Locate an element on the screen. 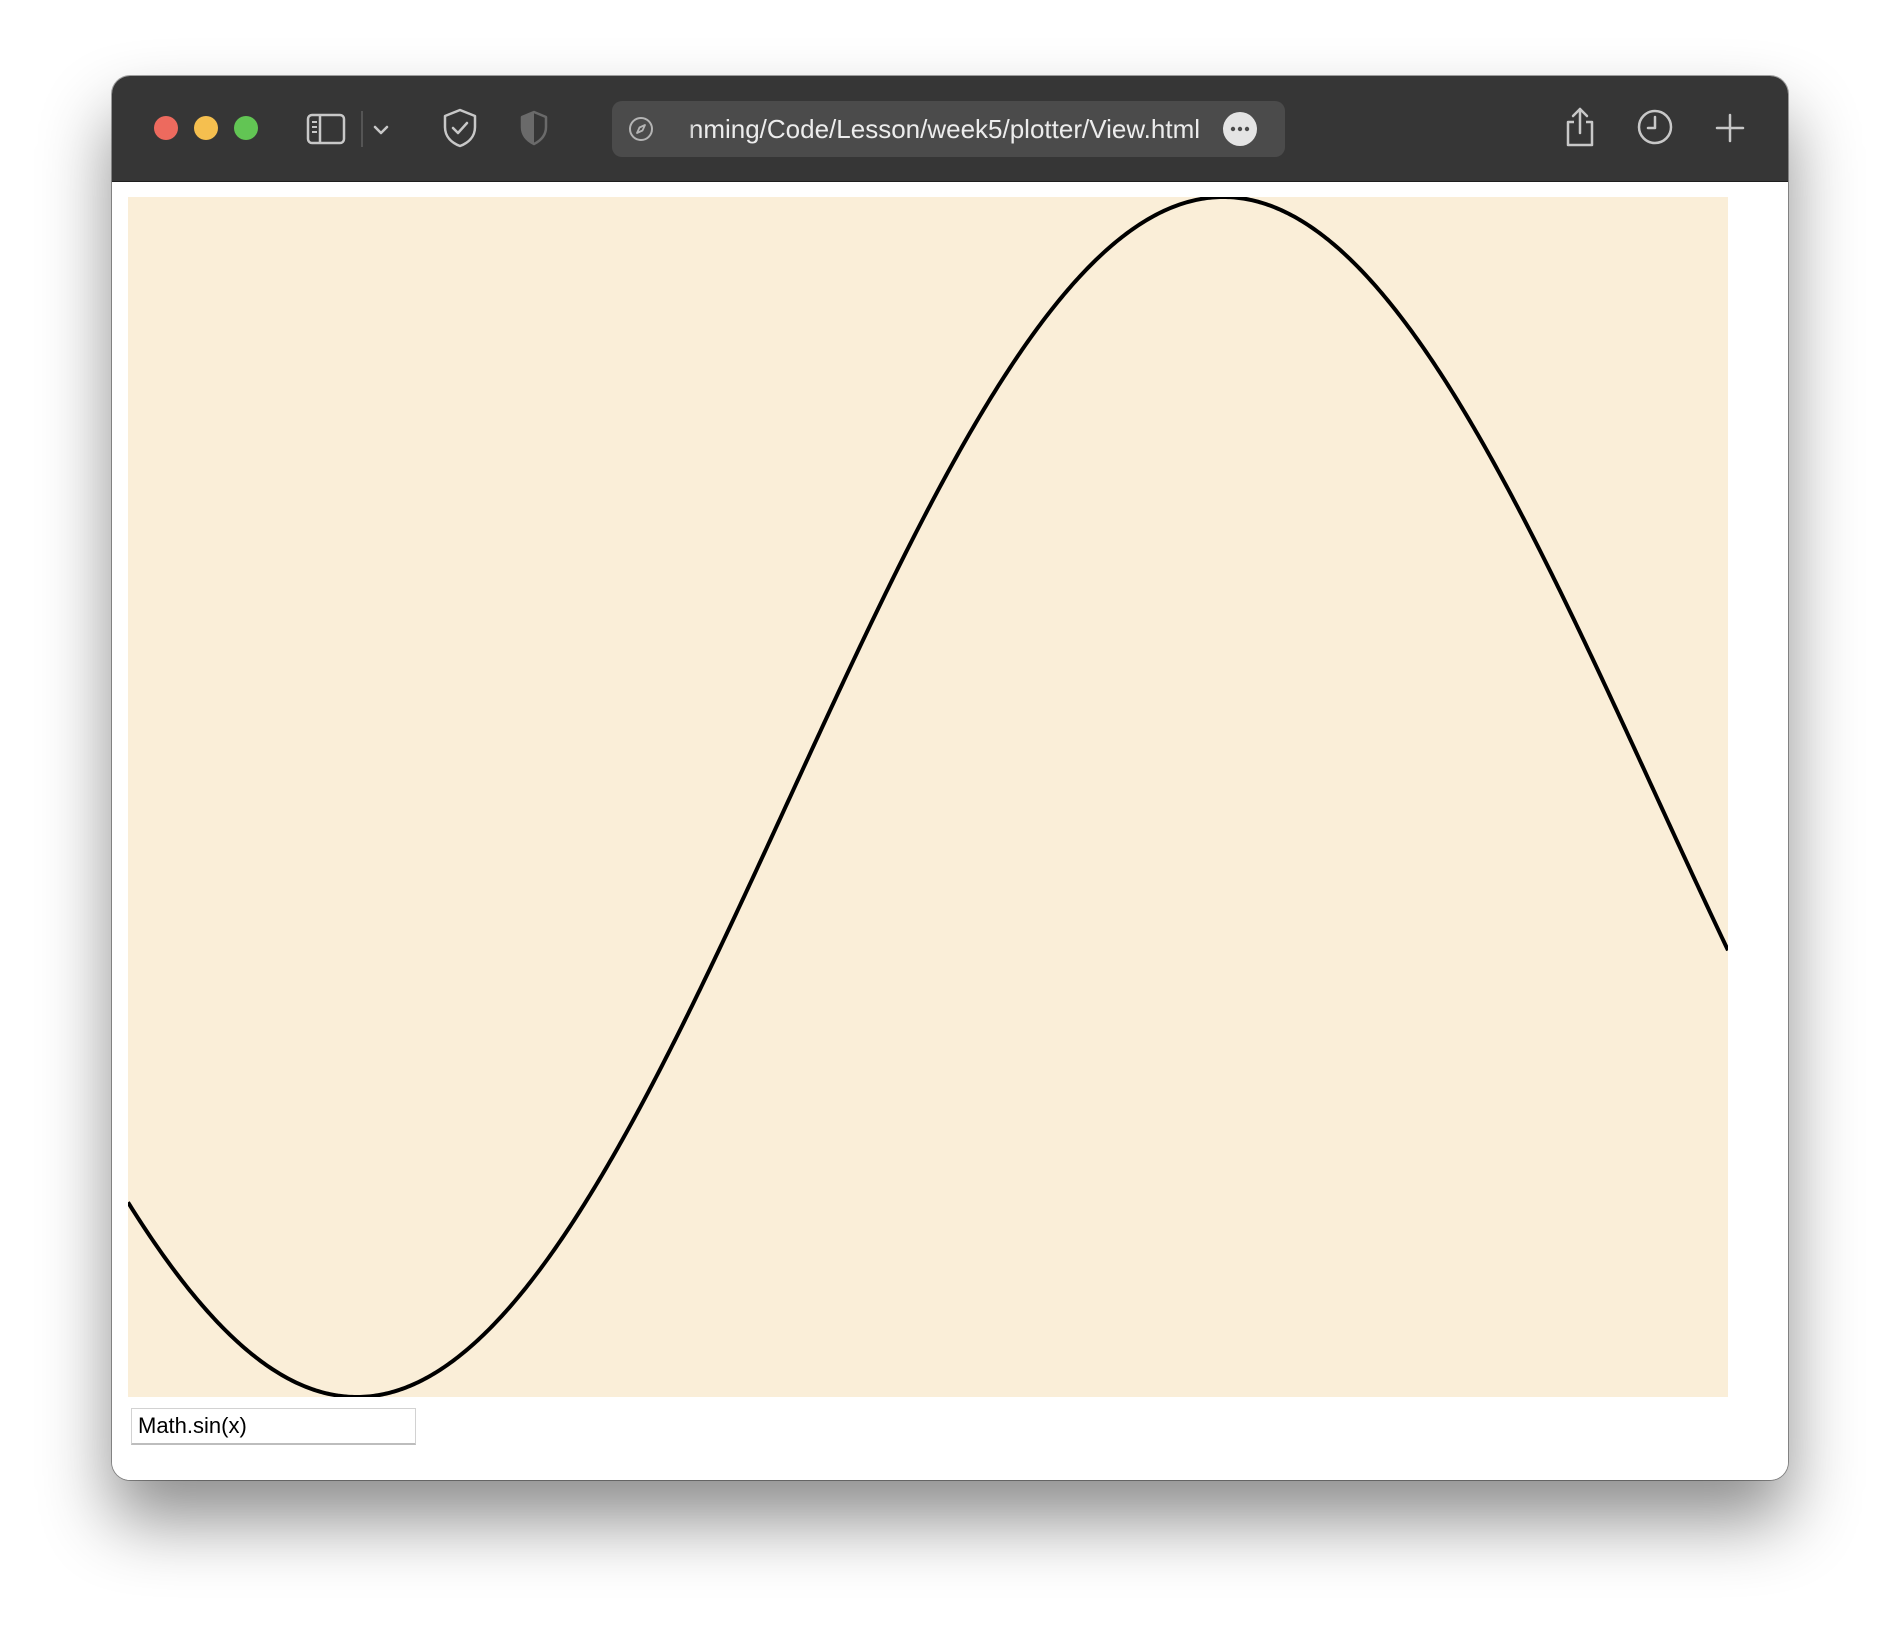  minimize-button is located at coordinates (206, 128).